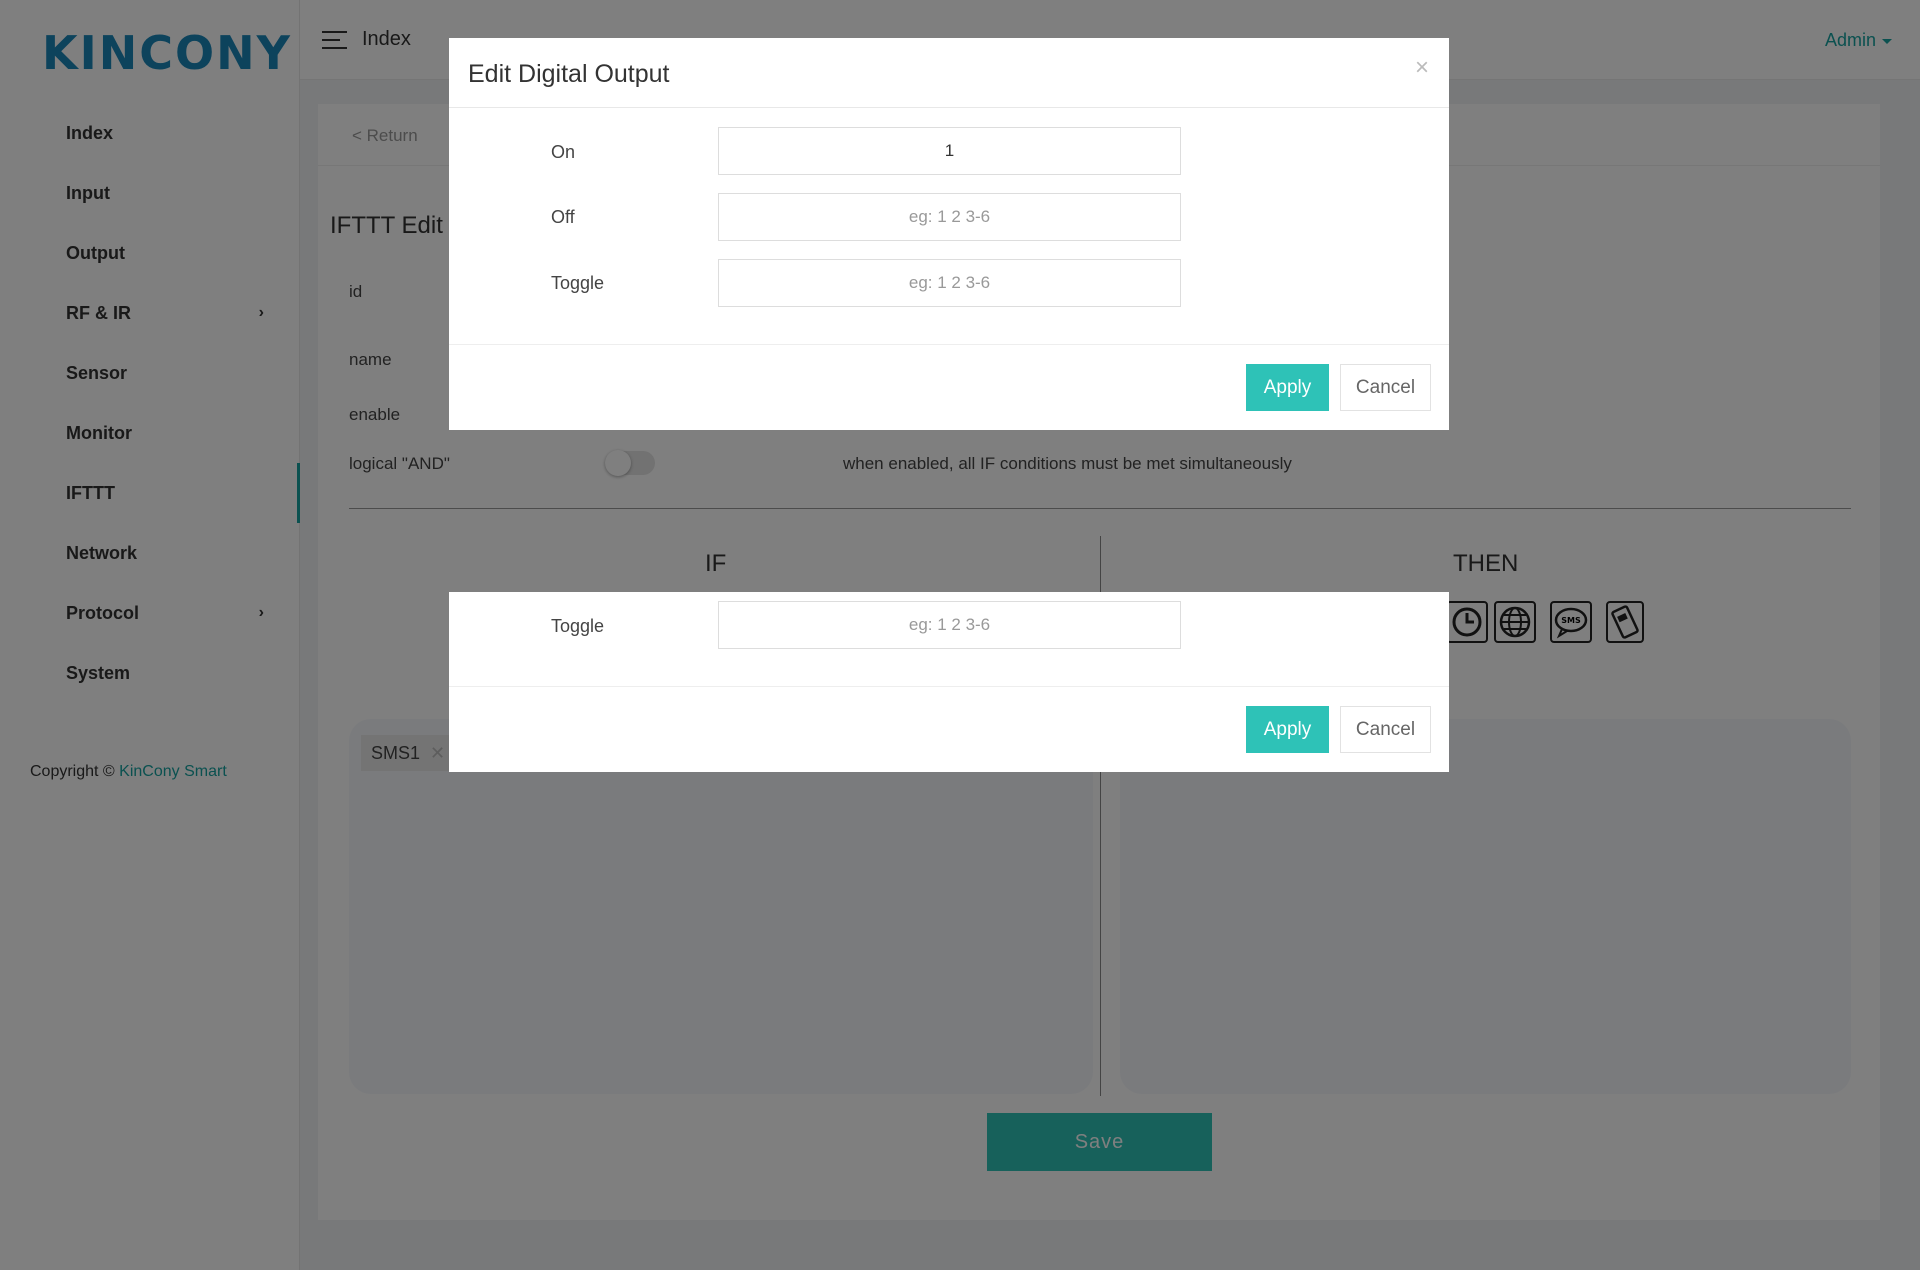 The image size is (1920, 1270). I want to click on off-label: Off, so click(563, 217).